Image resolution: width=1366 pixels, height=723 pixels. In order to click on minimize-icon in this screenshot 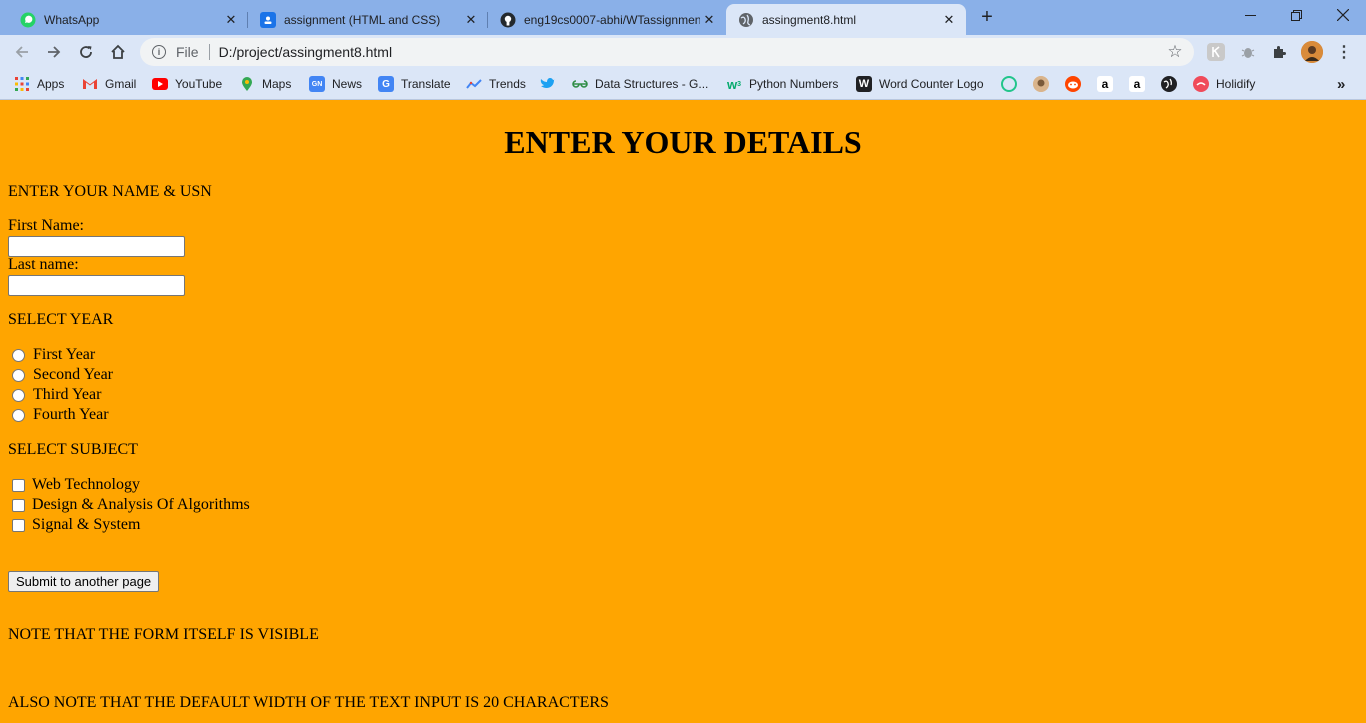, I will do `click(1250, 15)`.